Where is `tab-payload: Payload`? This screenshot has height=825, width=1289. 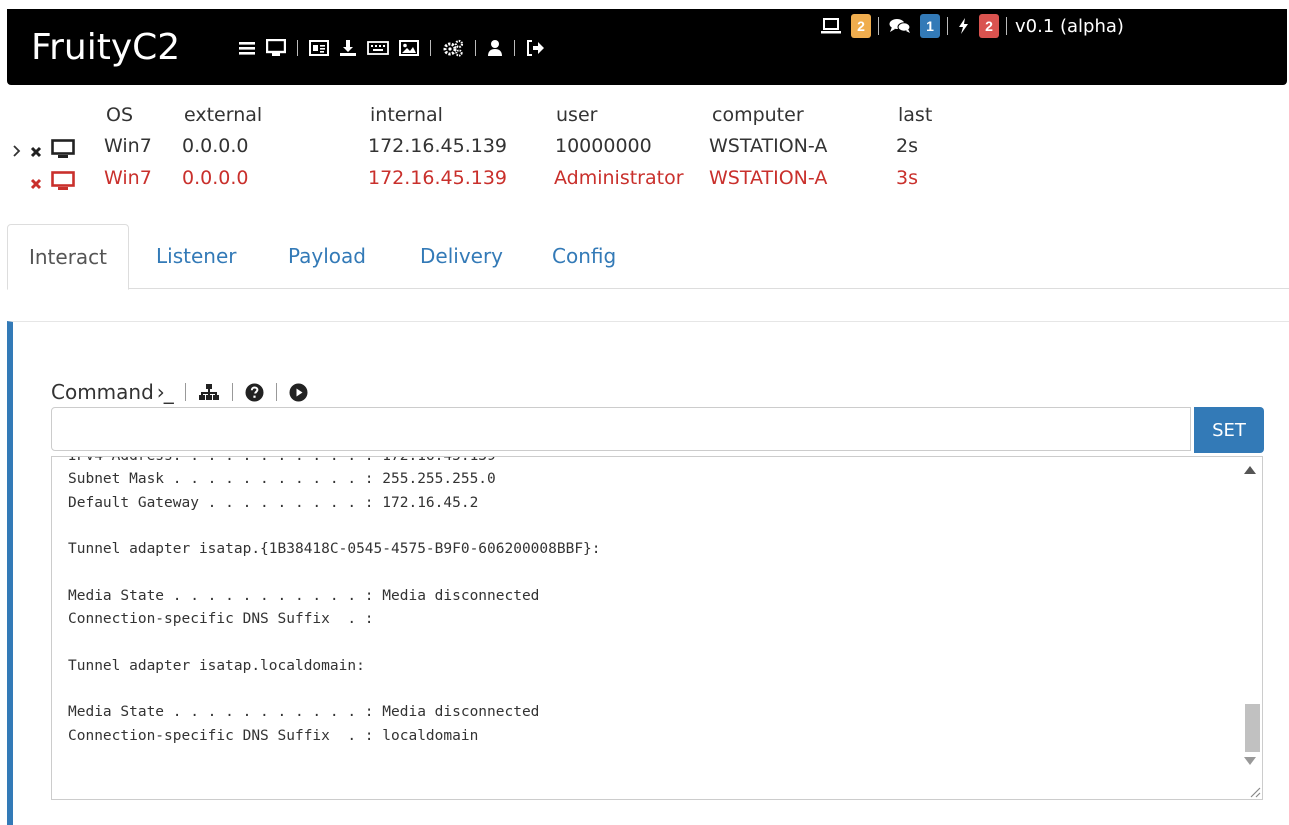
tab-payload: Payload is located at coordinates (327, 256).